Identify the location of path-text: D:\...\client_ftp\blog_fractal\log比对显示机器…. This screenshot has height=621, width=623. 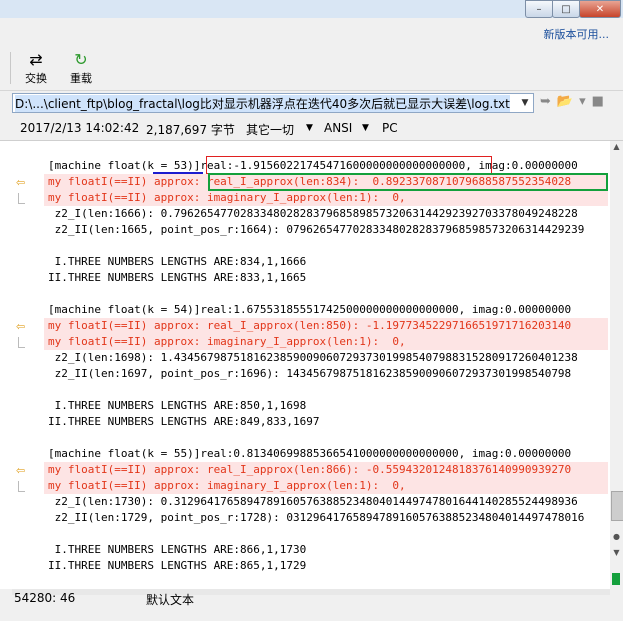
(262, 103).